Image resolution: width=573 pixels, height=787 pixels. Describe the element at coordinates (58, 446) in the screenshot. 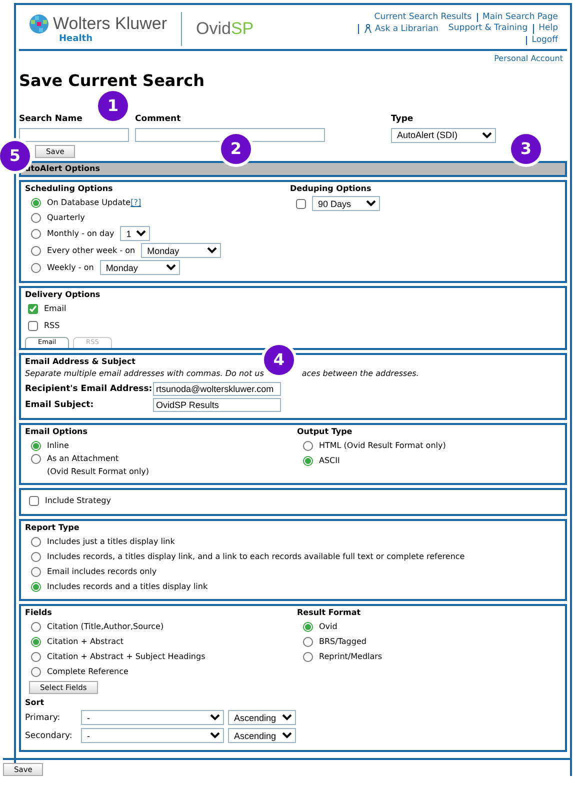

I see `option-label: Inline` at that location.